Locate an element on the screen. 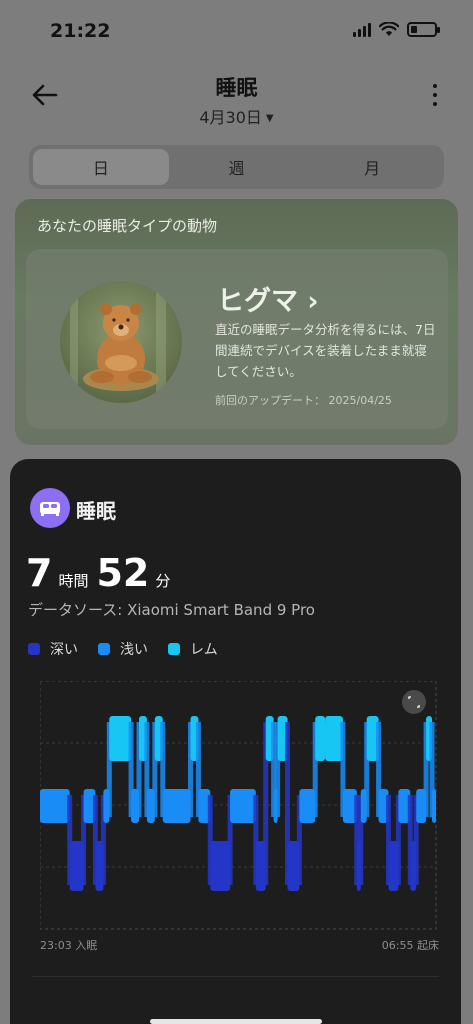 The width and height of the screenshot is (473, 1024). home-indicator is located at coordinates (236, 1021).